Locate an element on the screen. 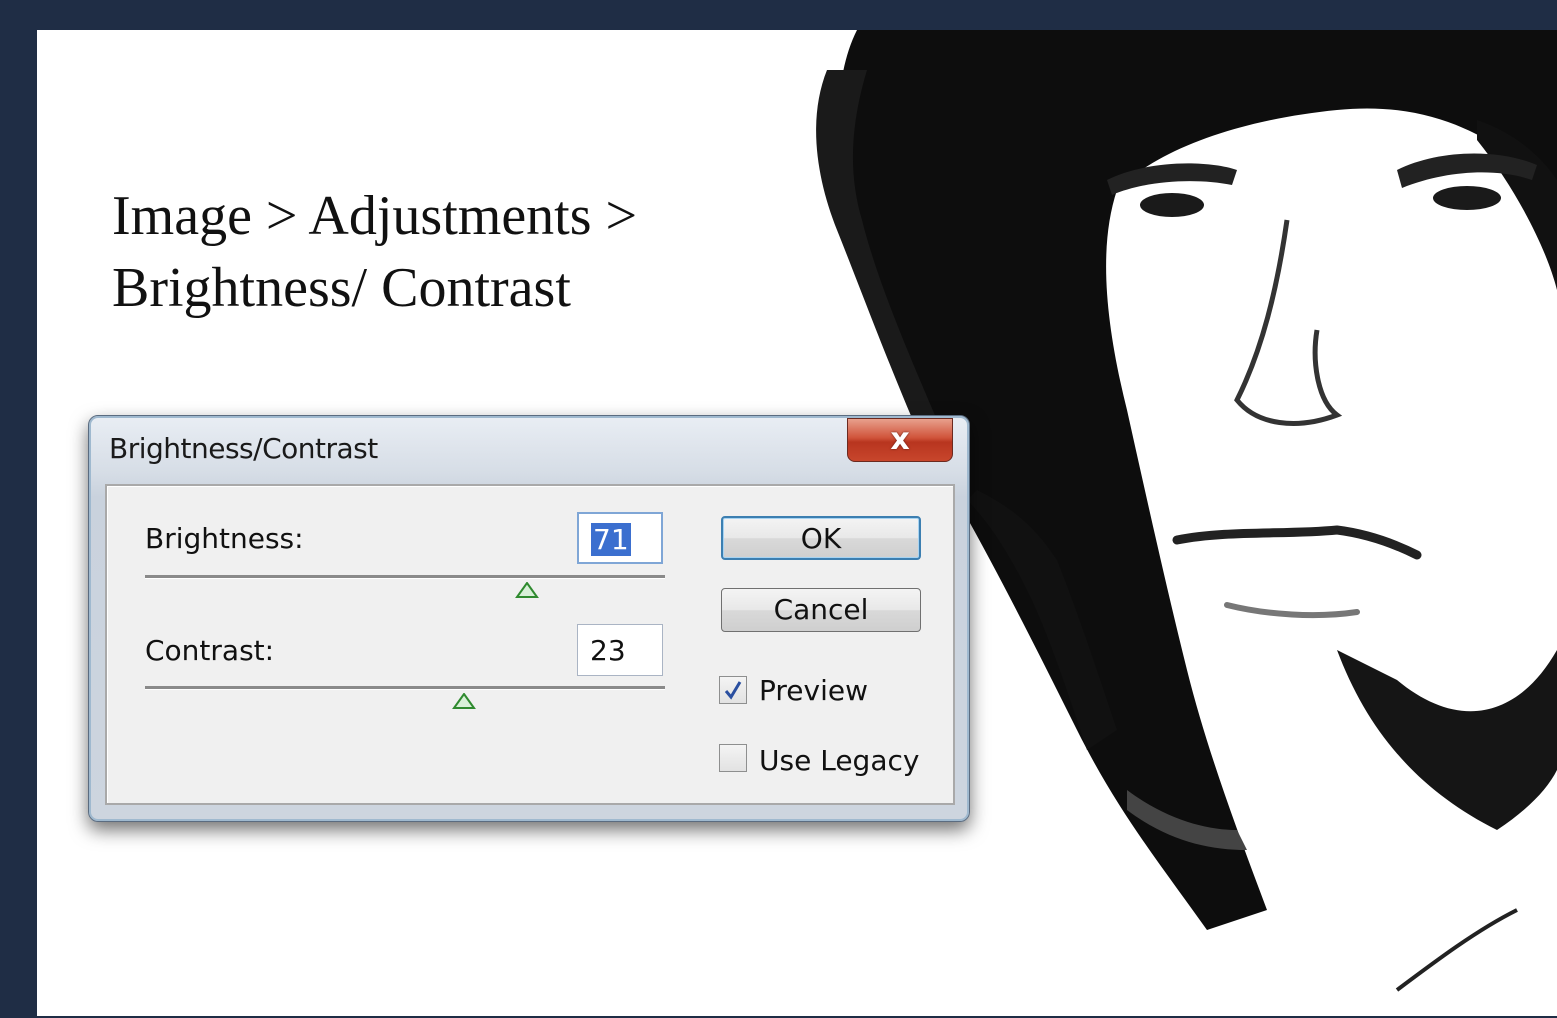  brightness-input: 71 is located at coordinates (620, 538).